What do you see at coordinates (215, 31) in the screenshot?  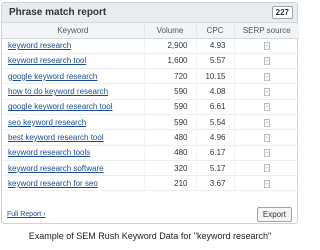 I see `column-header-cpc: CPC` at bounding box center [215, 31].